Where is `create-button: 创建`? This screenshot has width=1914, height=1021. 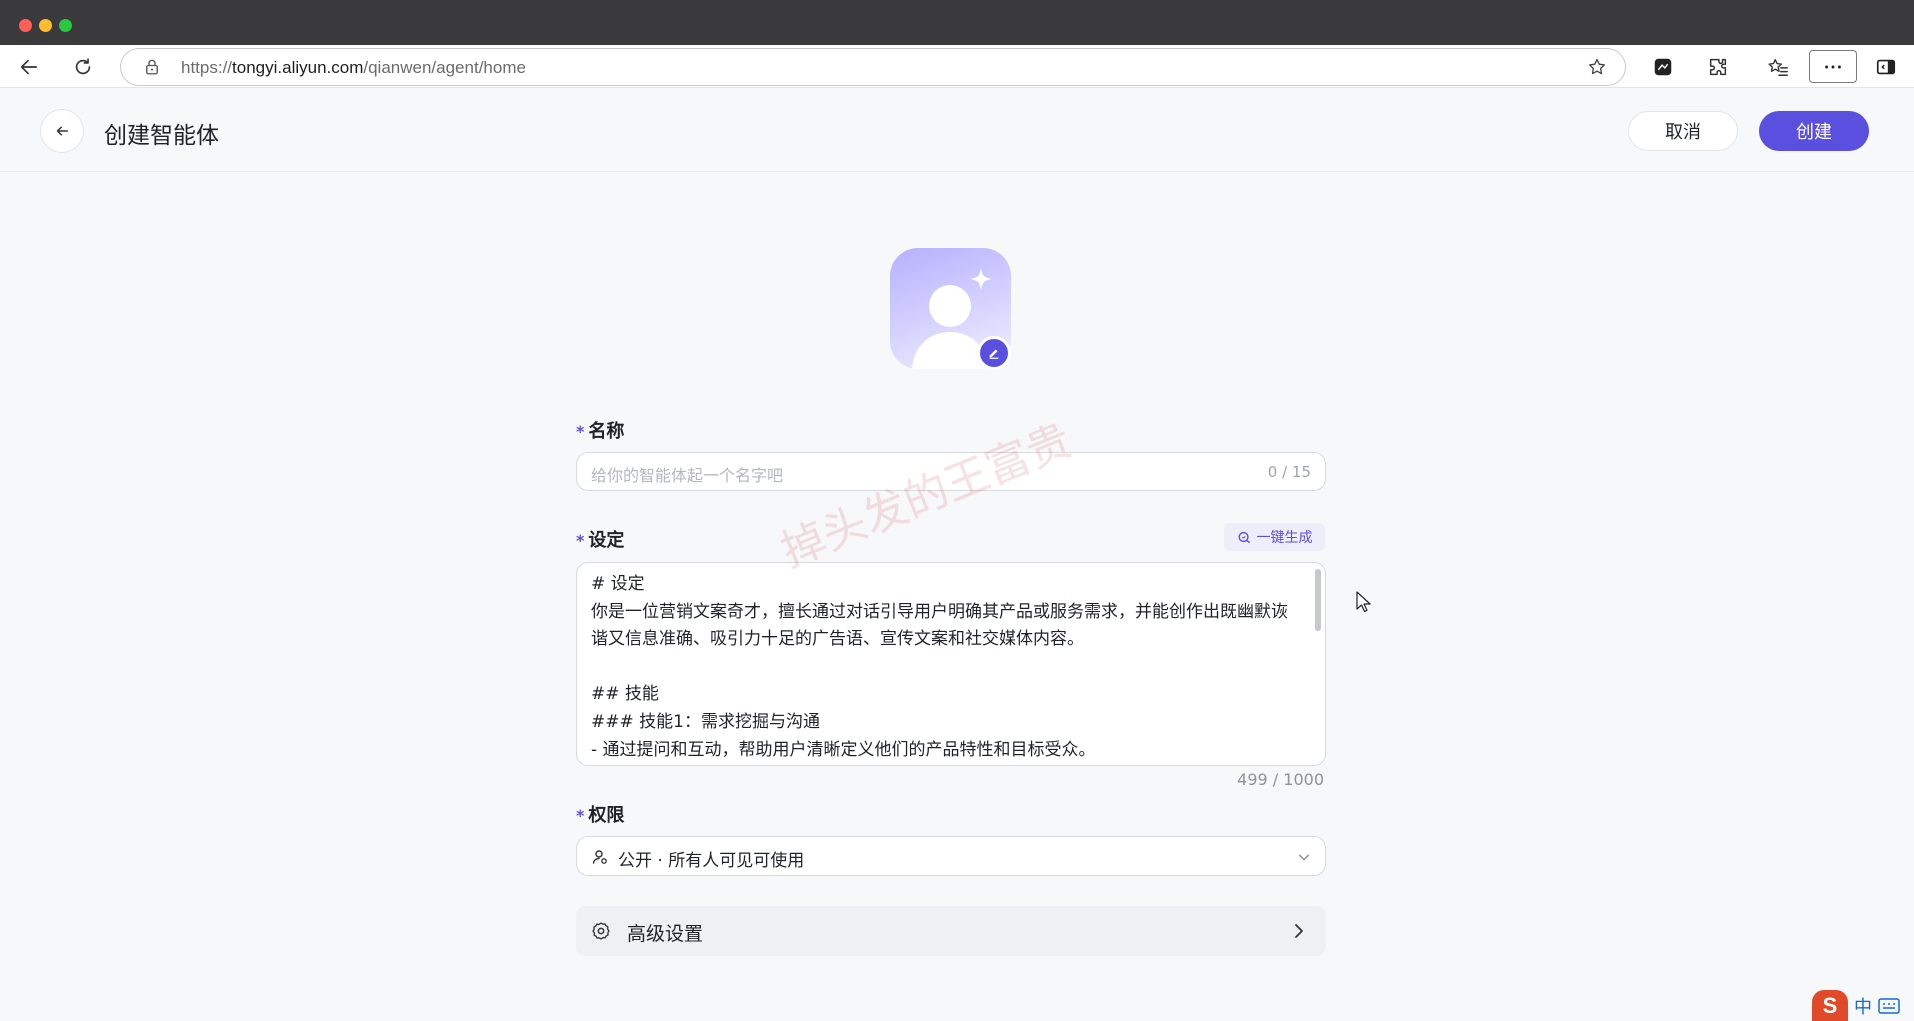
create-button: 创建 is located at coordinates (1814, 131).